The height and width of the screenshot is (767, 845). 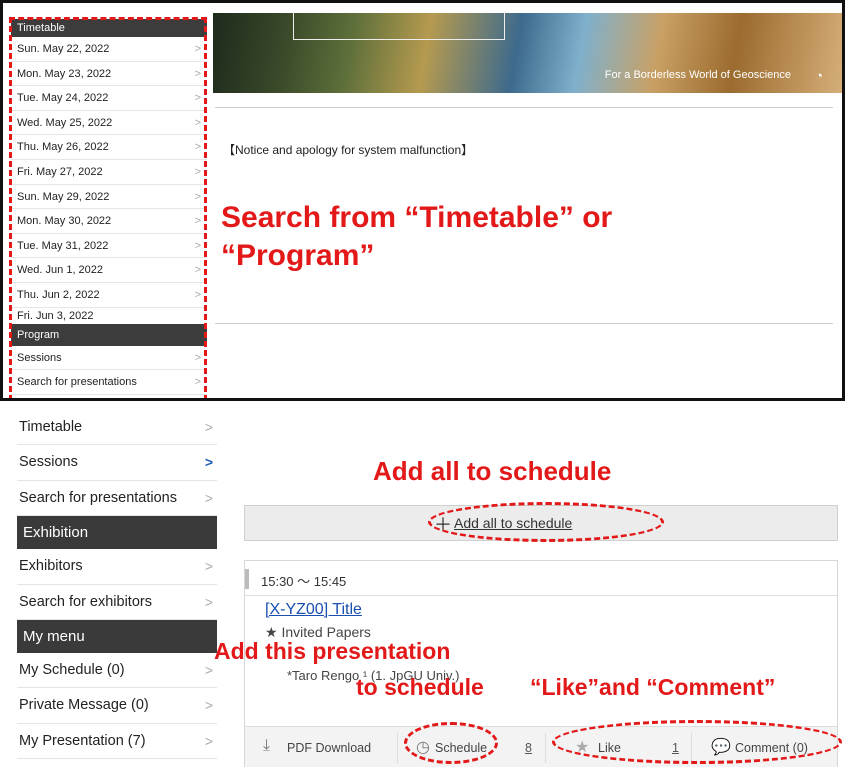 I want to click on logo-icon: ◔, so click(x=819, y=75).